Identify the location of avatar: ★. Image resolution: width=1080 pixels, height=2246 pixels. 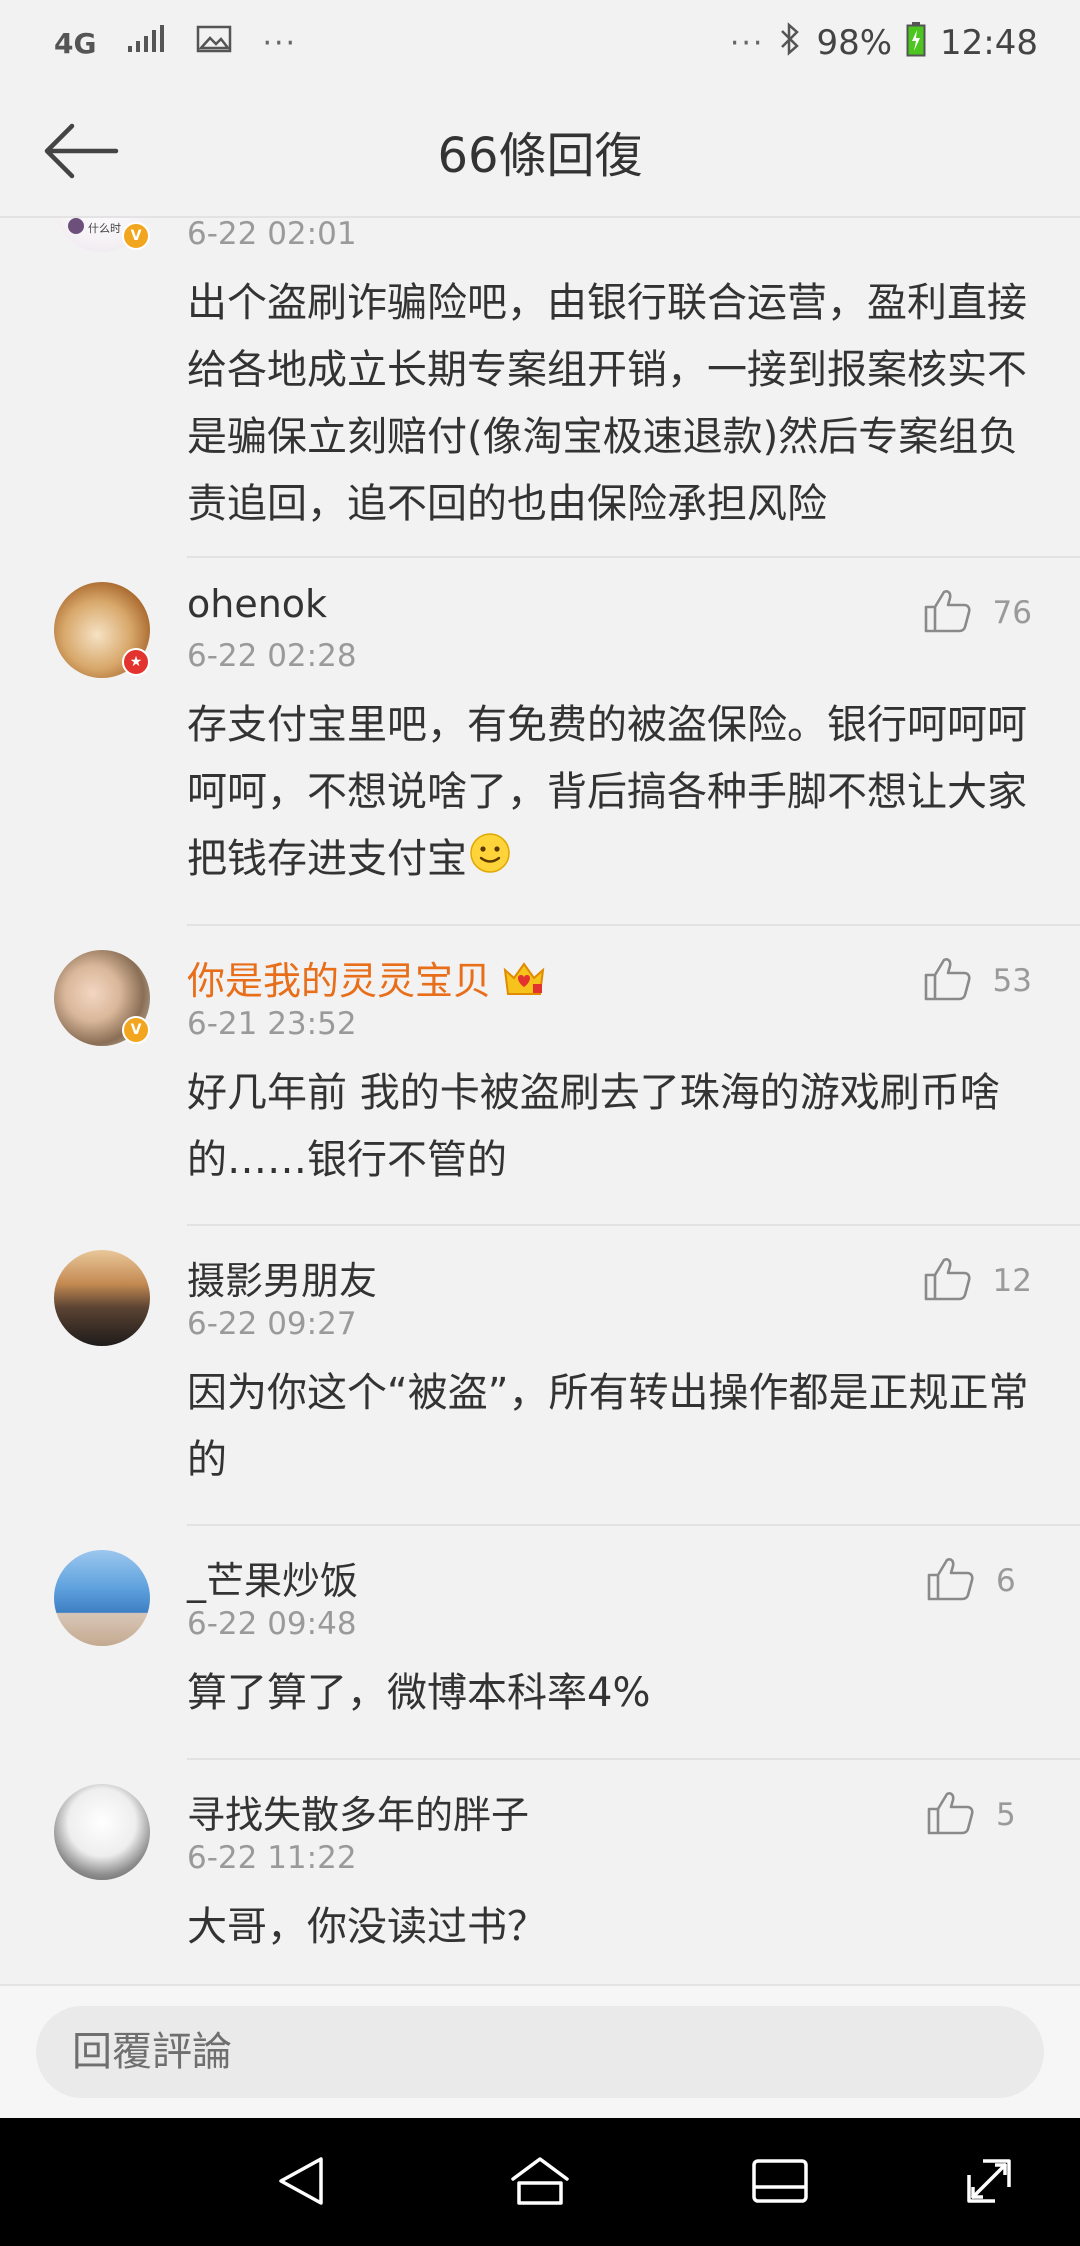
(102, 630).